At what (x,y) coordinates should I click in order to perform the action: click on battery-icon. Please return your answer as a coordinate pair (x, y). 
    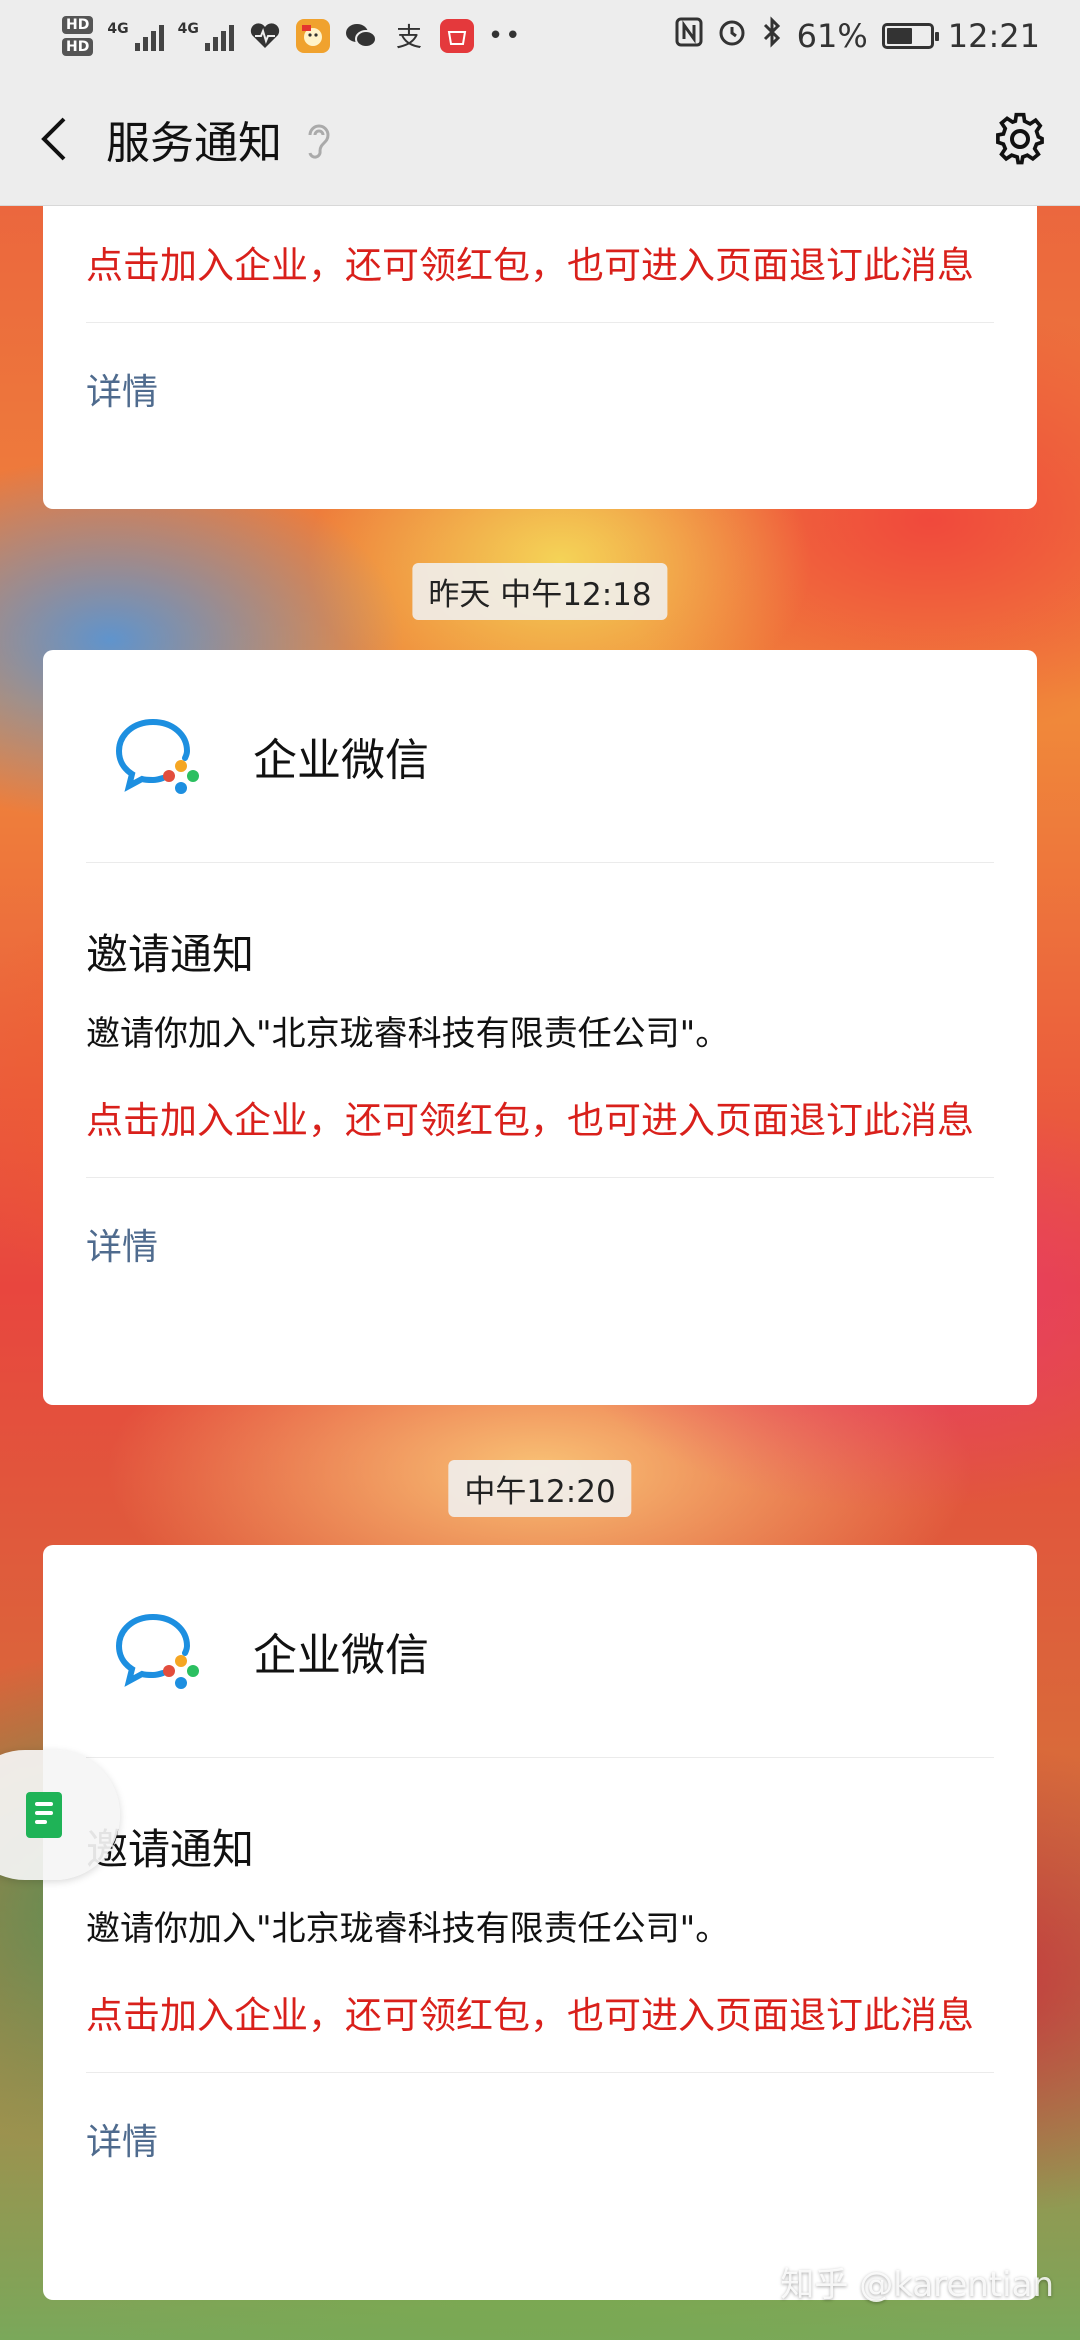
    Looking at the image, I should click on (910, 36).